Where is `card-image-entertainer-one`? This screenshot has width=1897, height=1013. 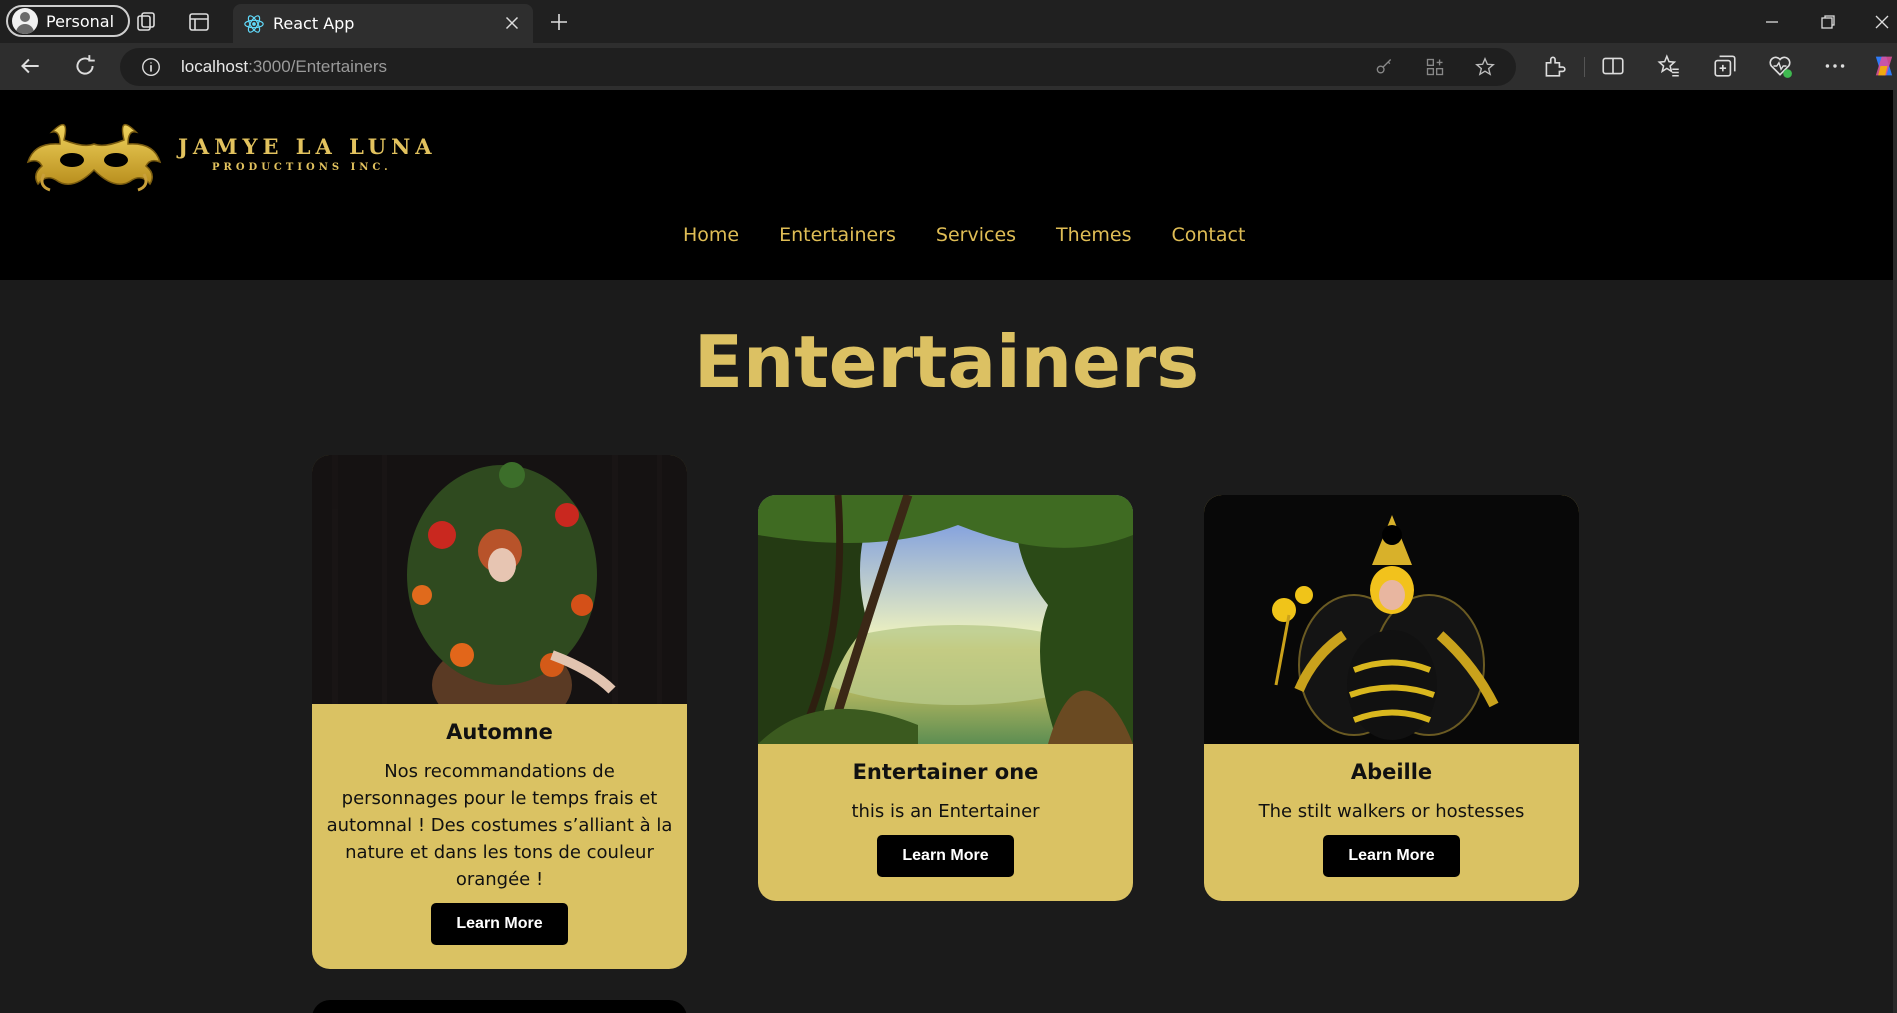
card-image-entertainer-one is located at coordinates (945, 619).